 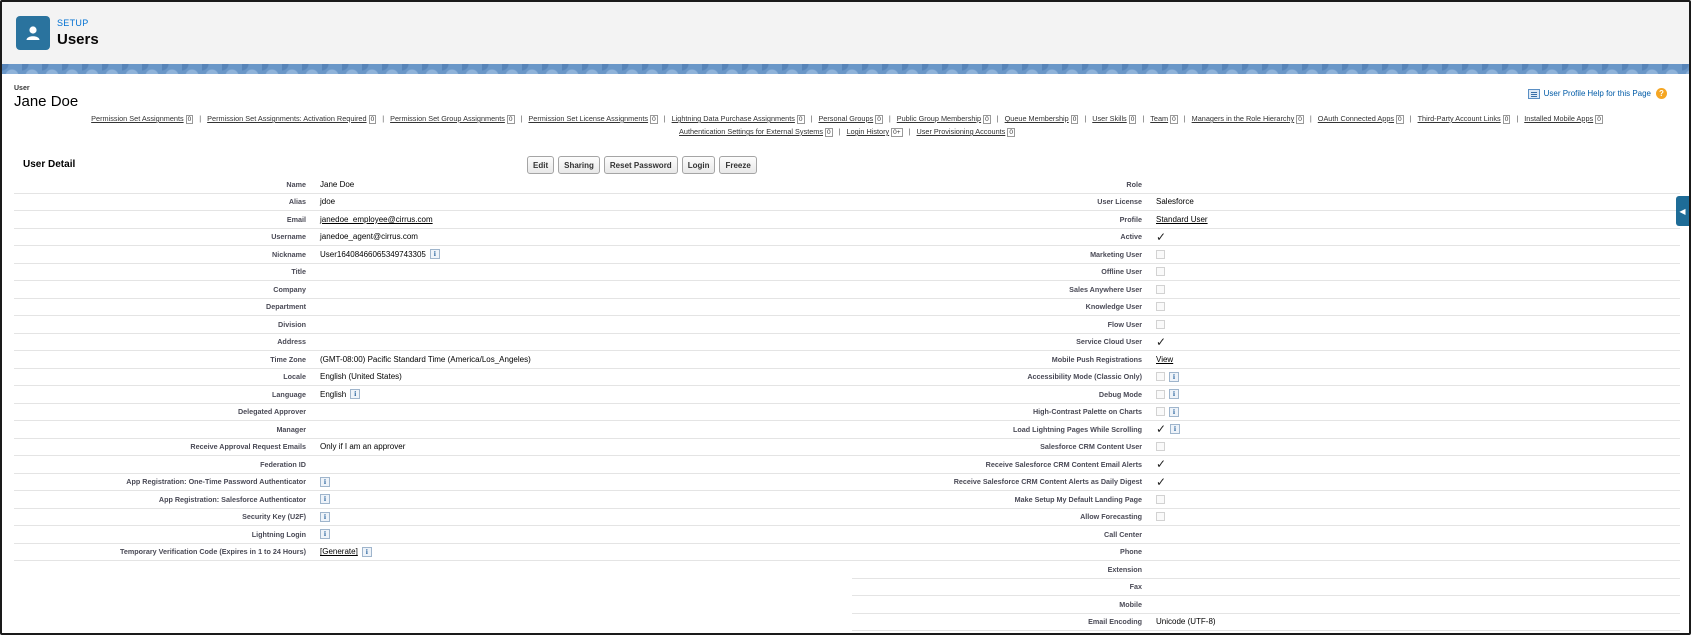 I want to click on field-link: Standard User, so click(x=1182, y=219).